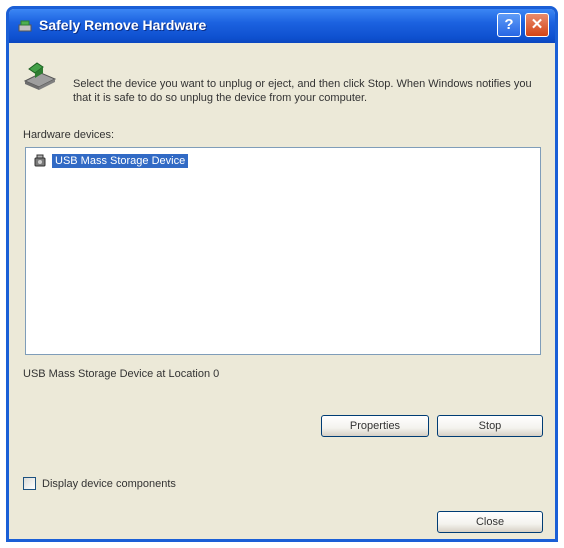 This screenshot has width=564, height=548. I want to click on hardware-icon, so click(25, 26).